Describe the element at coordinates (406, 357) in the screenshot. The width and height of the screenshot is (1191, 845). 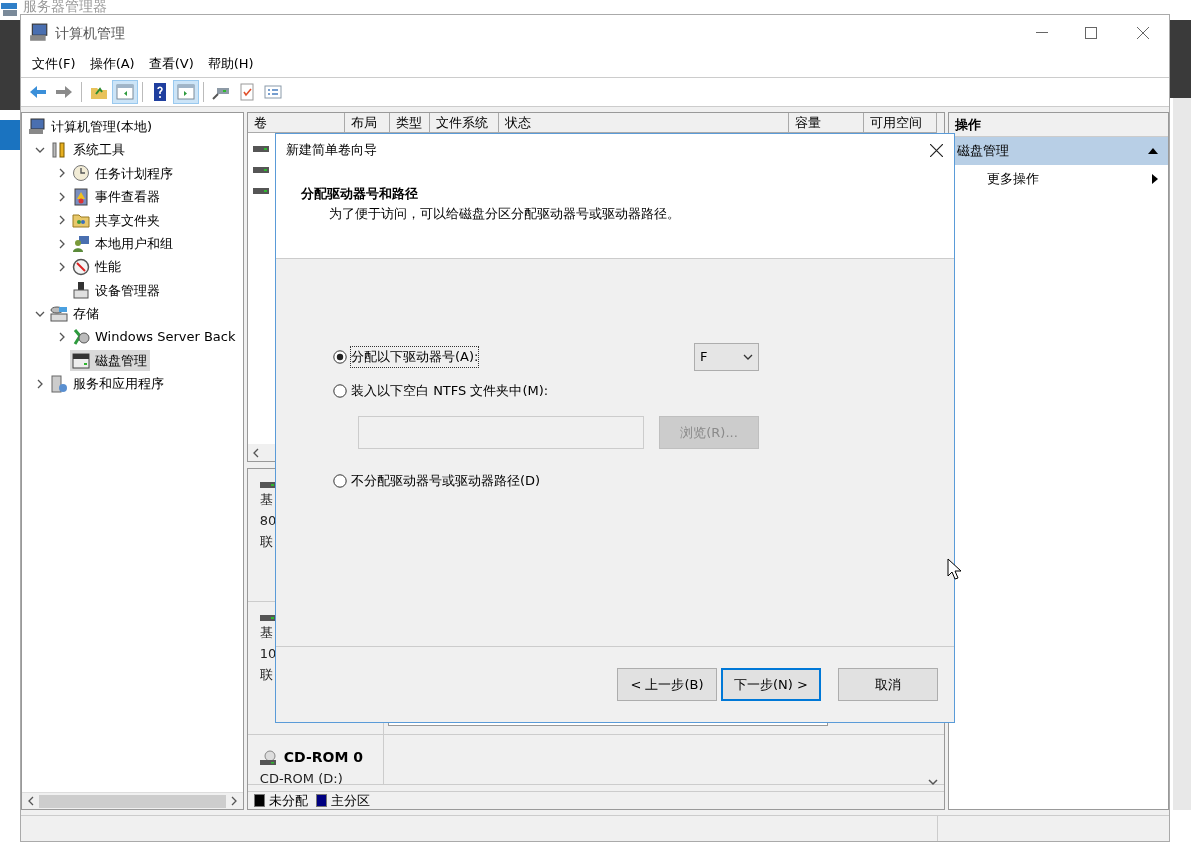
I see `radio-option: 分配以下驱动器号(A):` at that location.